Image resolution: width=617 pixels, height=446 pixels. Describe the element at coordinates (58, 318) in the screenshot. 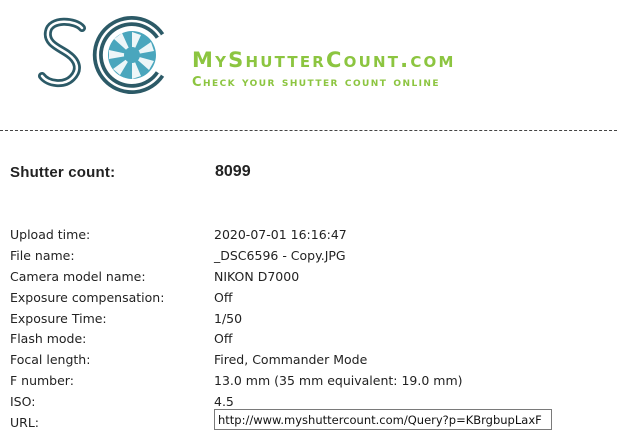

I see `detail-label: Exposure Time:` at that location.